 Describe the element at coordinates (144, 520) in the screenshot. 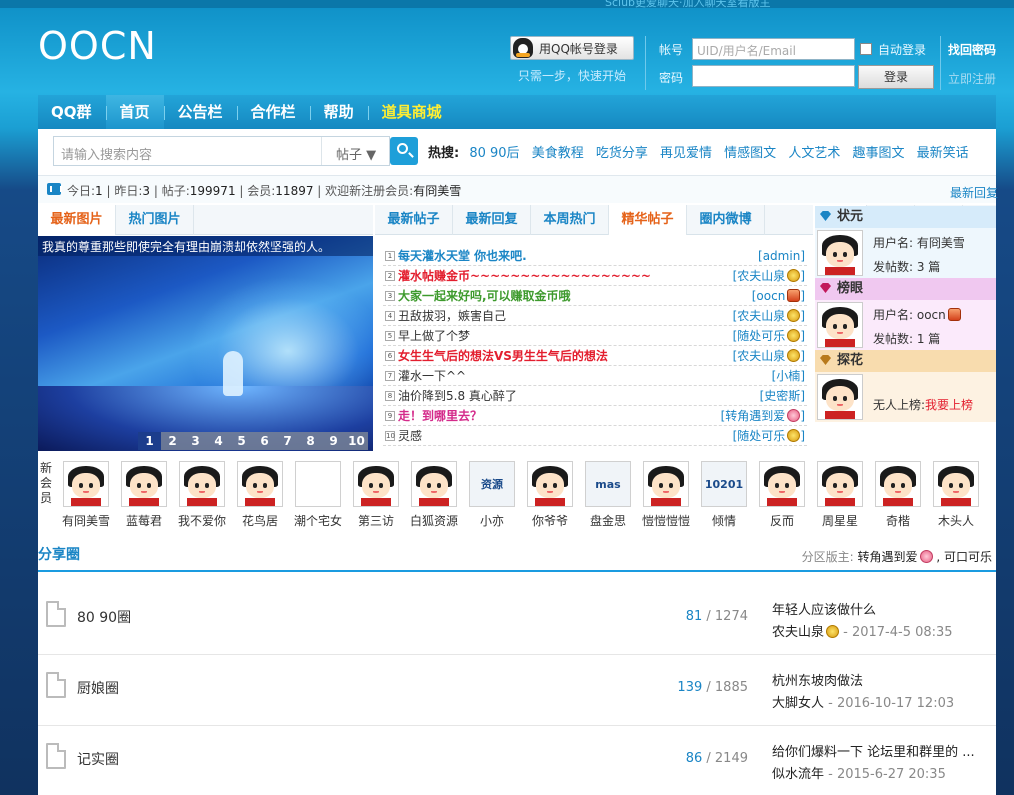

I see `member-name: 蓝莓君` at that location.